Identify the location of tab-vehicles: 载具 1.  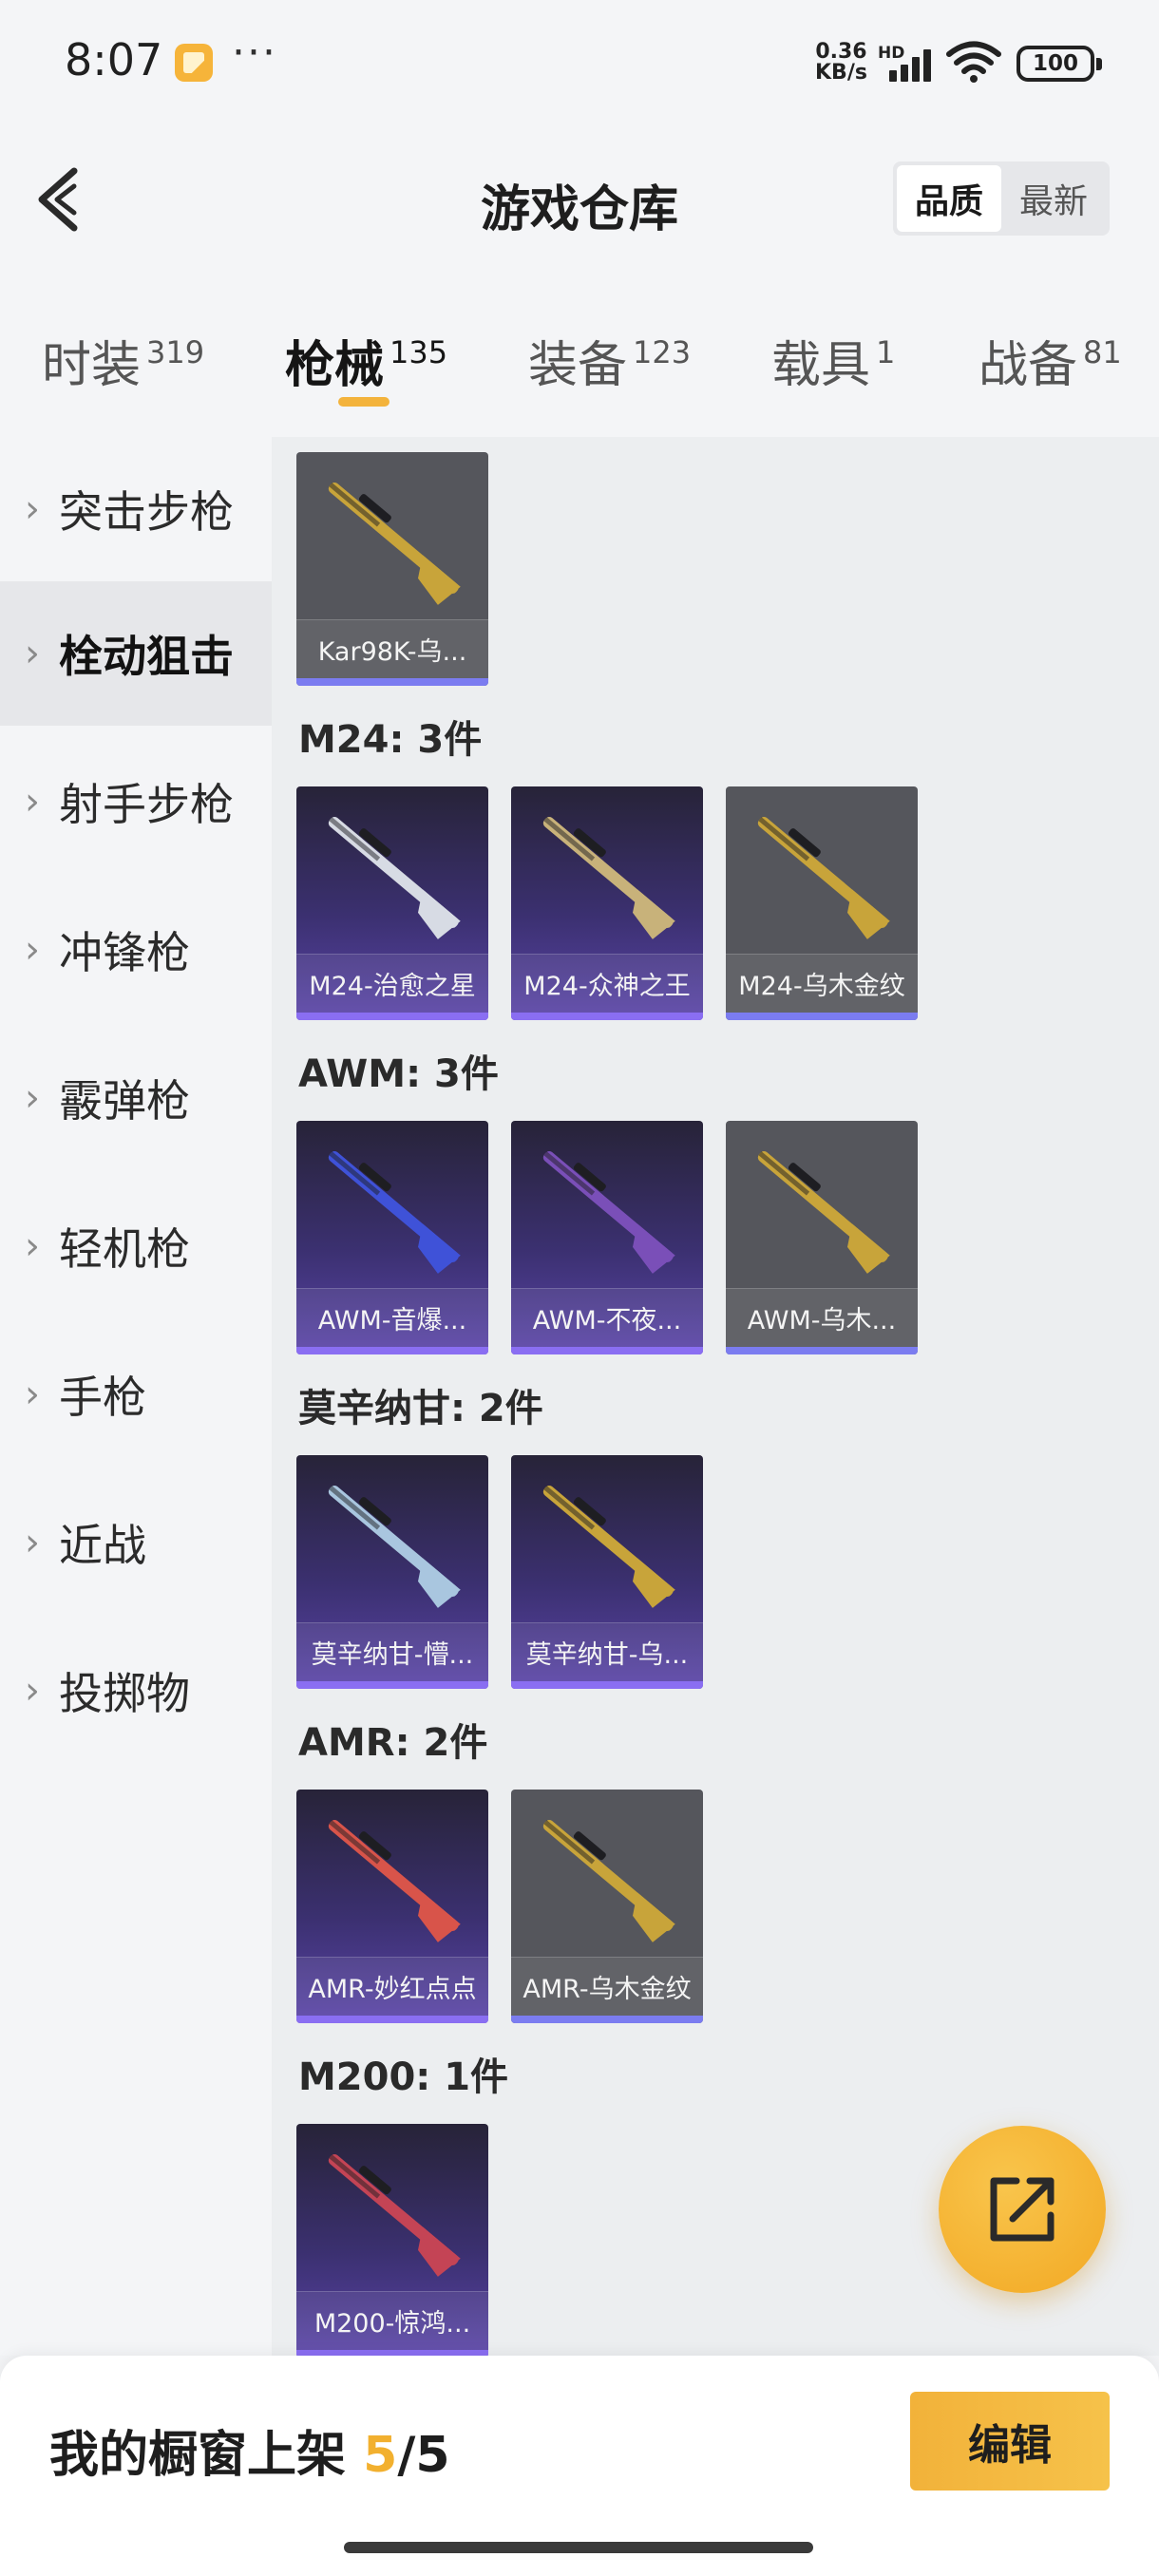
(833, 360).